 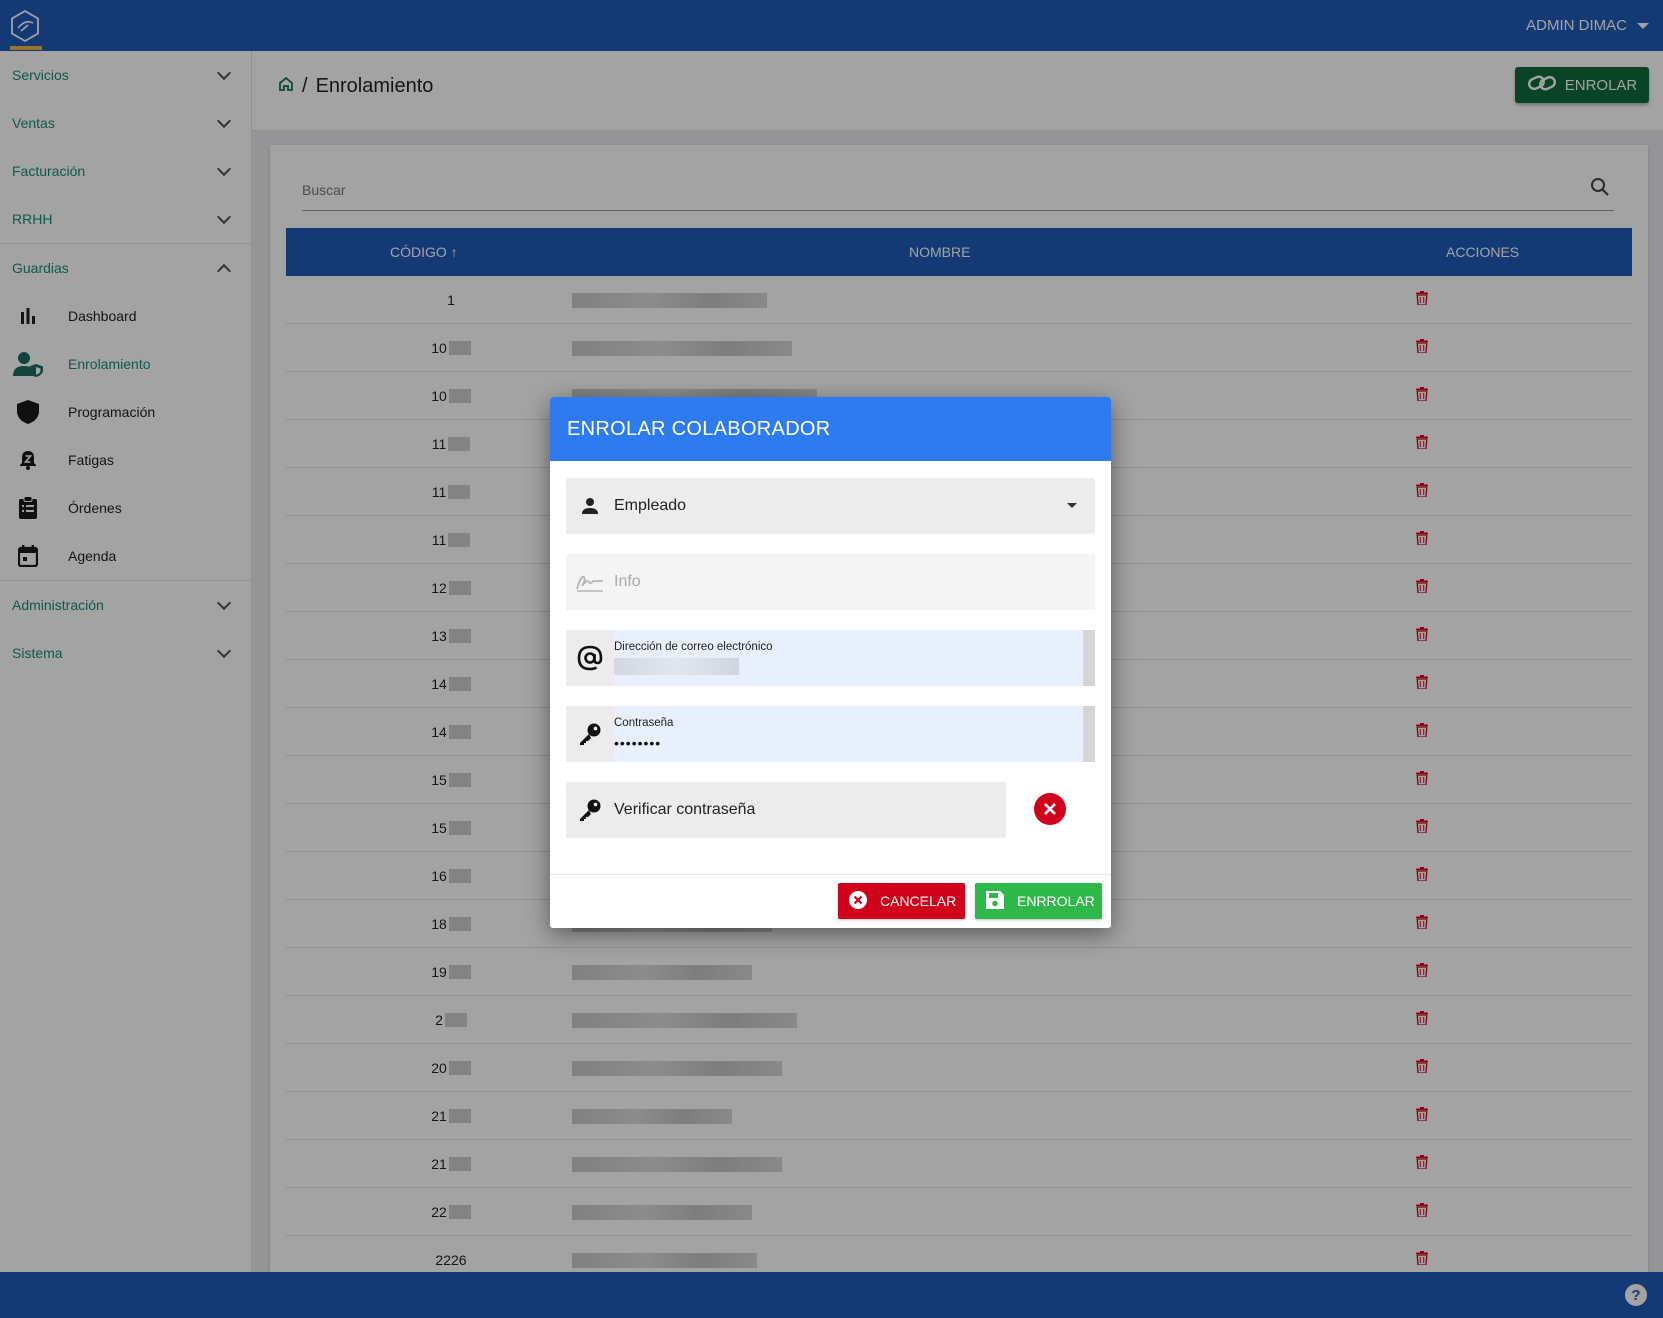 What do you see at coordinates (1089, 734) in the screenshot?
I see `password-field-scrollbar` at bounding box center [1089, 734].